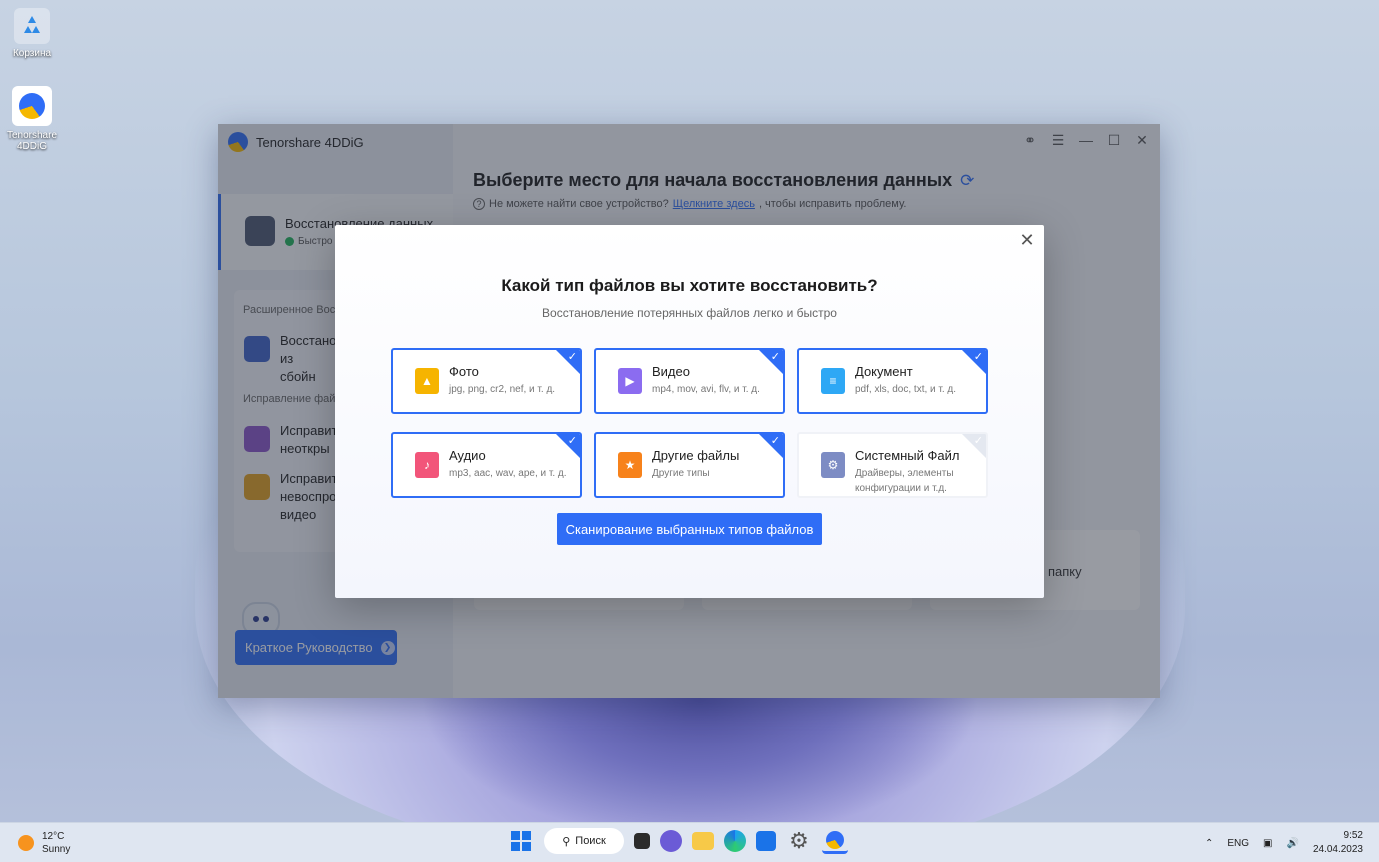 This screenshot has width=1379, height=862. I want to click on file-type-name: Видео, so click(671, 371).